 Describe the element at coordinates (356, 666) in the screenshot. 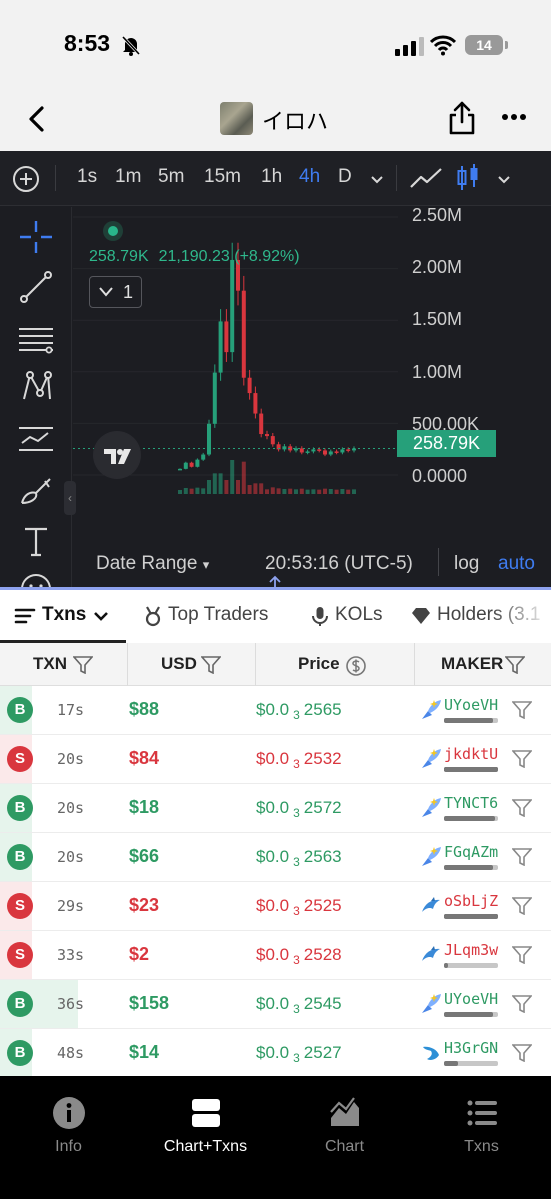

I see `currency-toggle-icon` at that location.